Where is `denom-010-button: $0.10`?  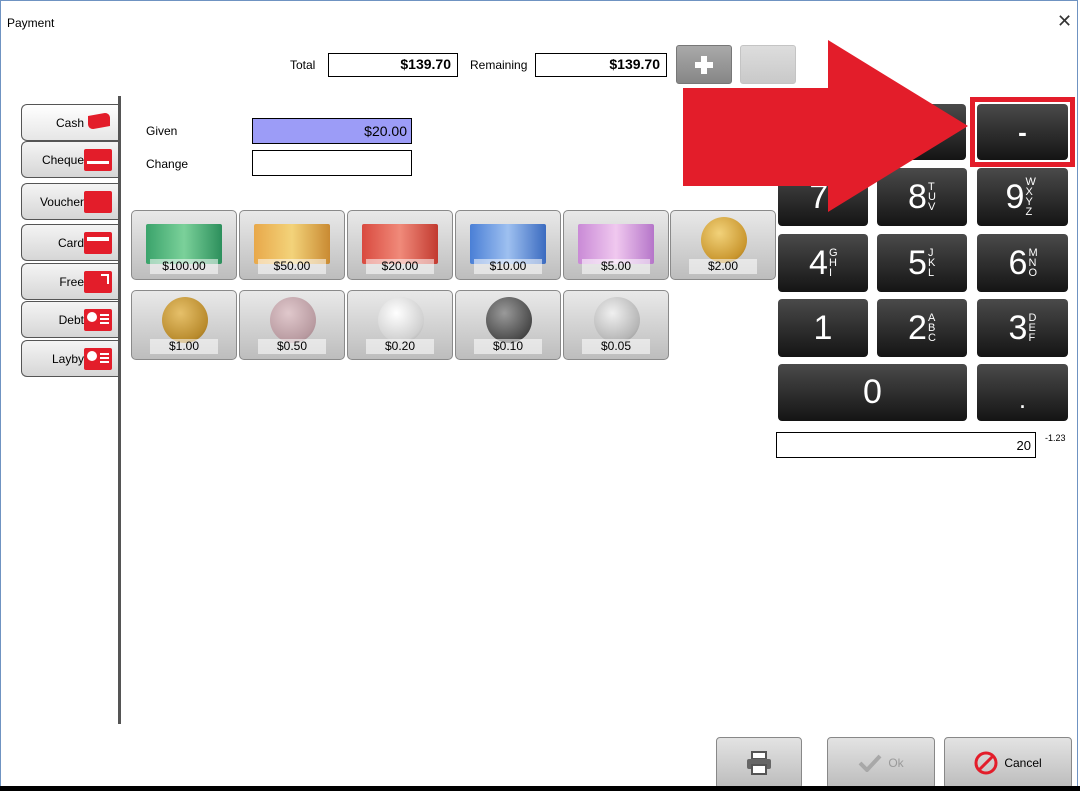 denom-010-button: $0.10 is located at coordinates (508, 325).